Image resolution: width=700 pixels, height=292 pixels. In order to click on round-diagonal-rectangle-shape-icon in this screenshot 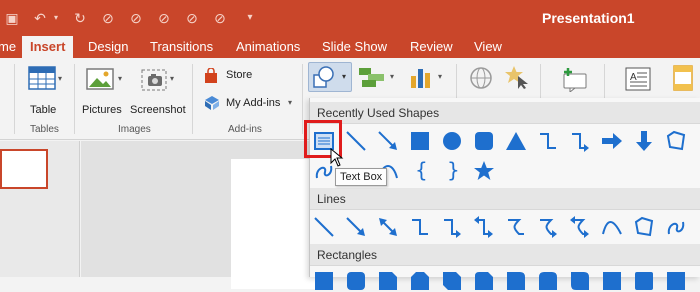, I will do `click(580, 281)`.